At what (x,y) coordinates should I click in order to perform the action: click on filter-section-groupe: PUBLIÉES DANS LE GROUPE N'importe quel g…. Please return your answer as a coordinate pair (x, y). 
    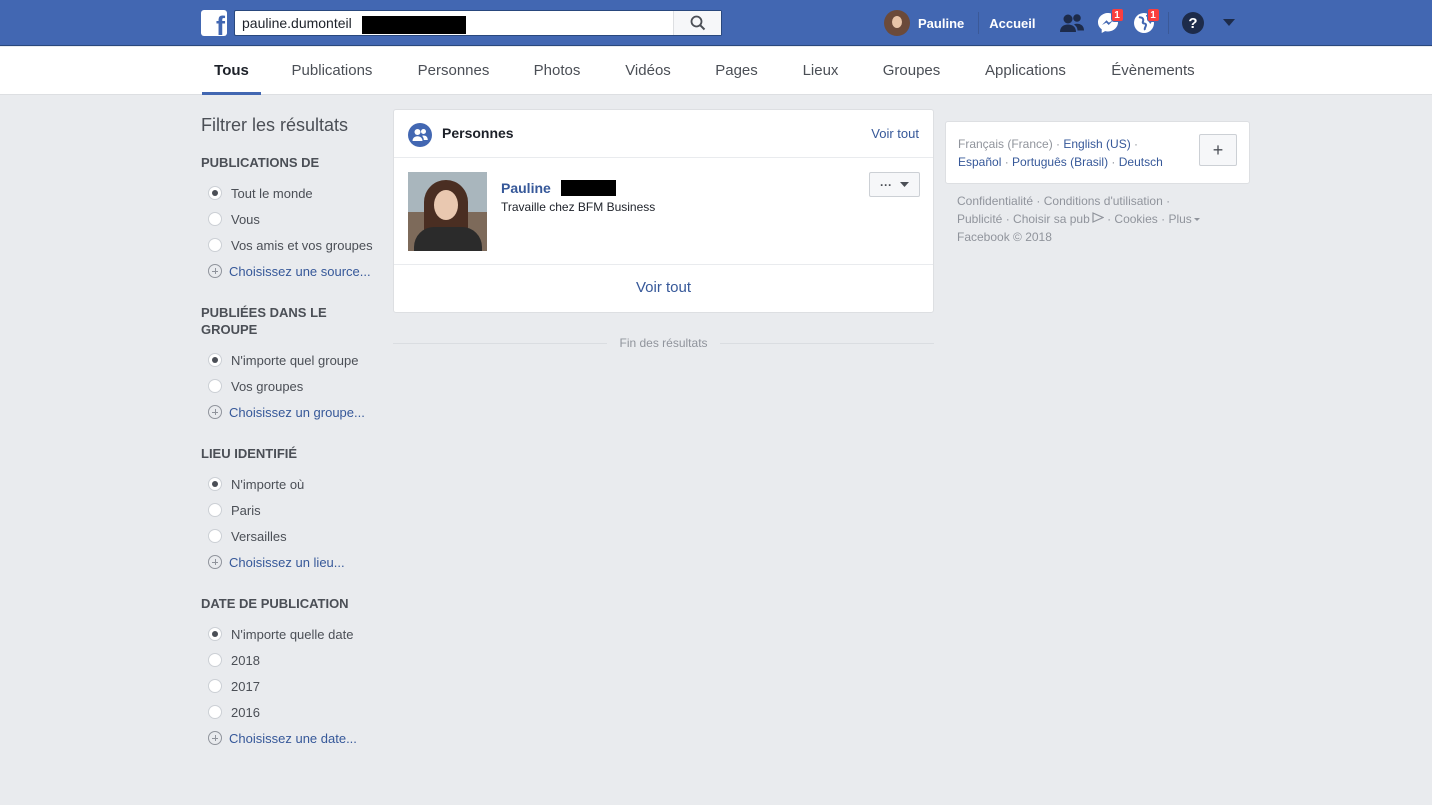
    Looking at the image, I should click on (291, 364).